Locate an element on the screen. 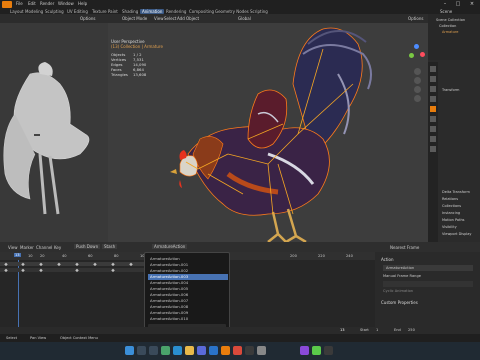  dropdown-item: ArmatureAction.010 is located at coordinates (188, 319).